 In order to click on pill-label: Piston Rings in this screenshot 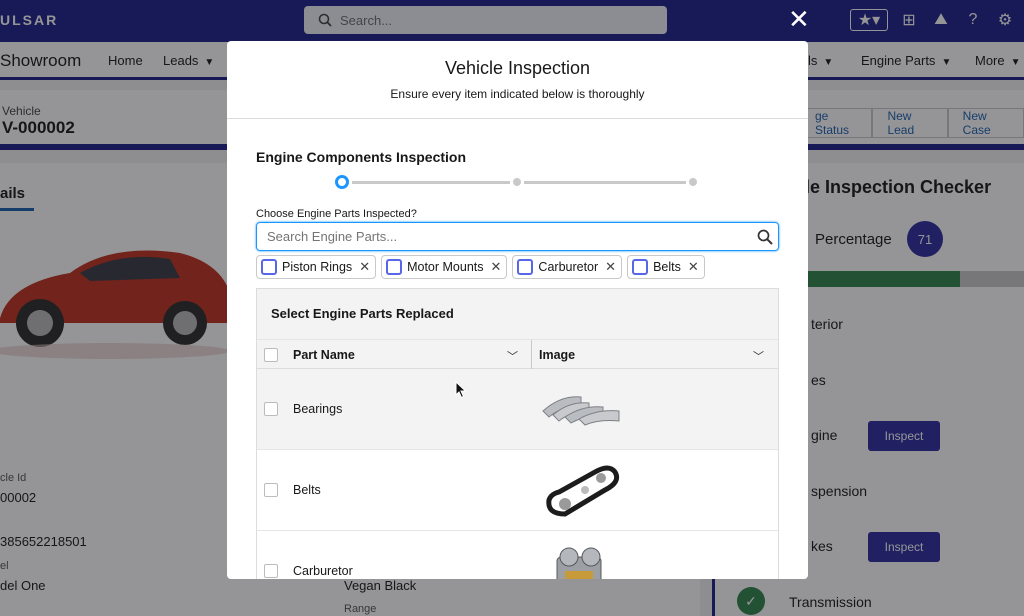, I will do `click(317, 267)`.